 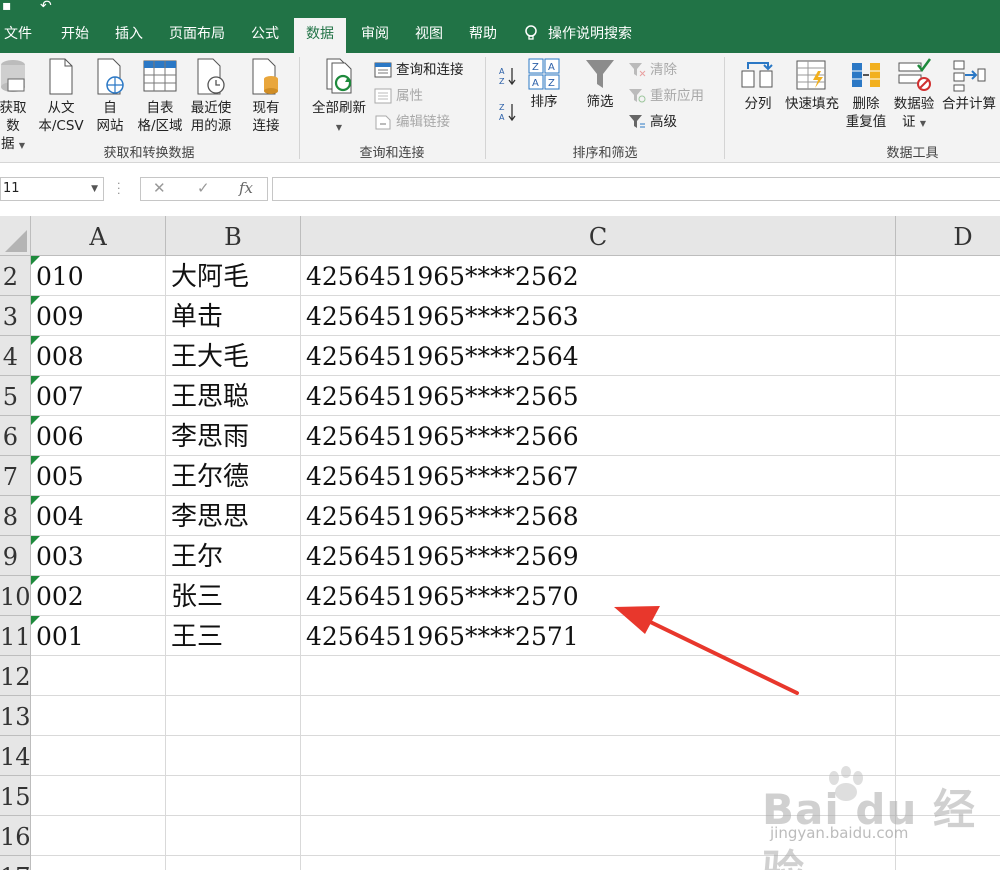 I want to click on get-data-button: 获取数 据 ▼, so click(x=16, y=106).